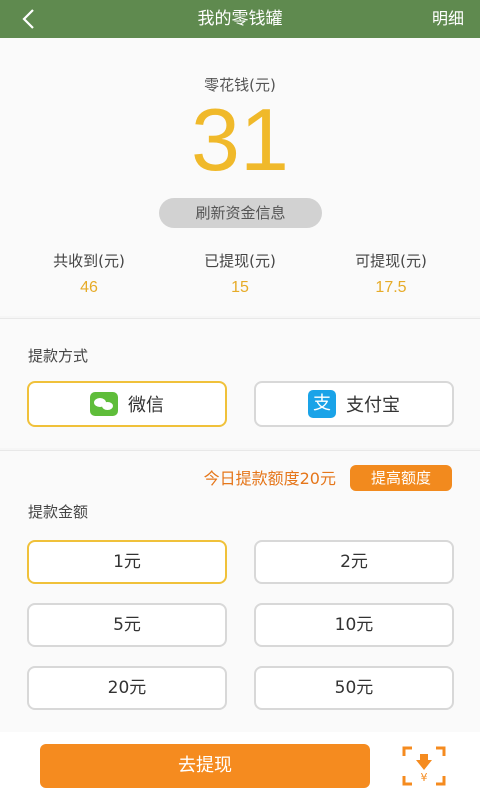 The height and width of the screenshot is (800, 480). I want to click on amount-option-50: 50元, so click(354, 688).